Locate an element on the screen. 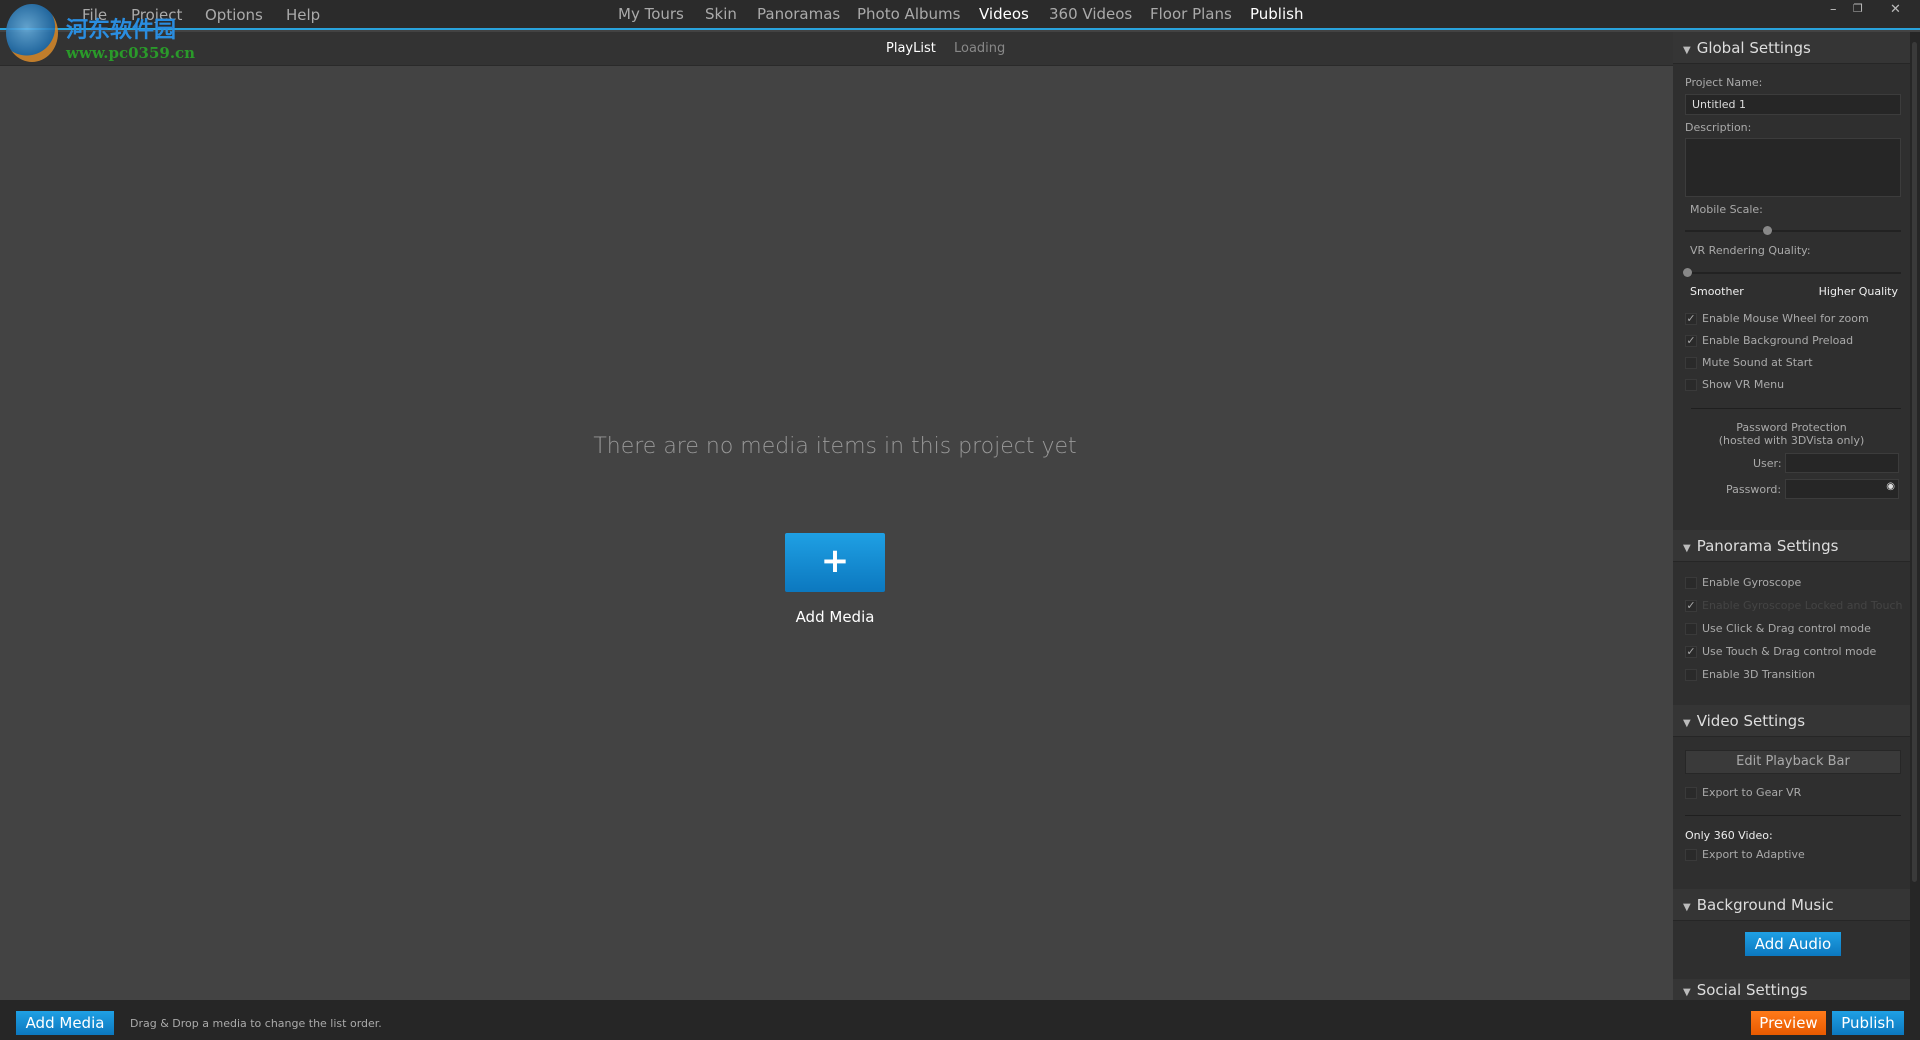 Image resolution: width=1920 pixels, height=1040 pixels. add-media-label: Add Media is located at coordinates (835, 617).